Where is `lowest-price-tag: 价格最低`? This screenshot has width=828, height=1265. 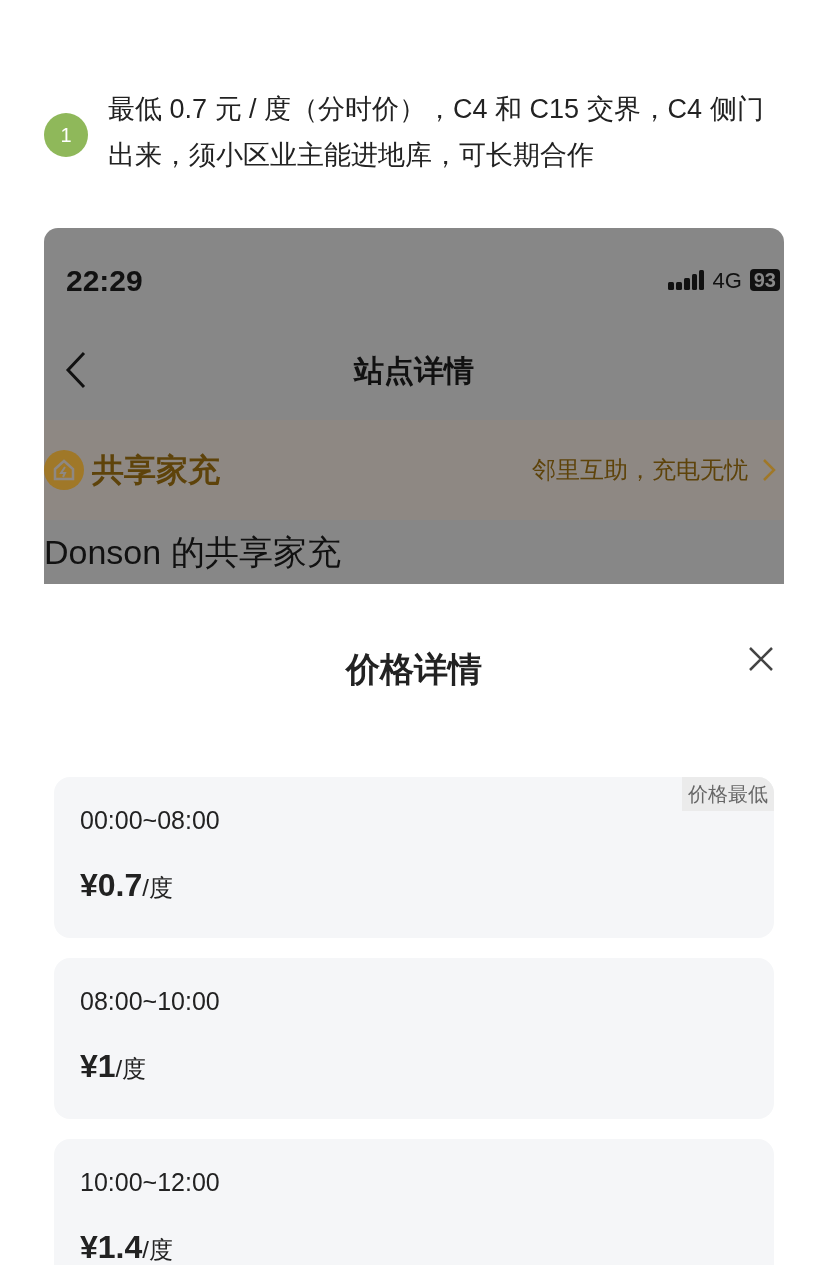 lowest-price-tag: 价格最低 is located at coordinates (728, 794).